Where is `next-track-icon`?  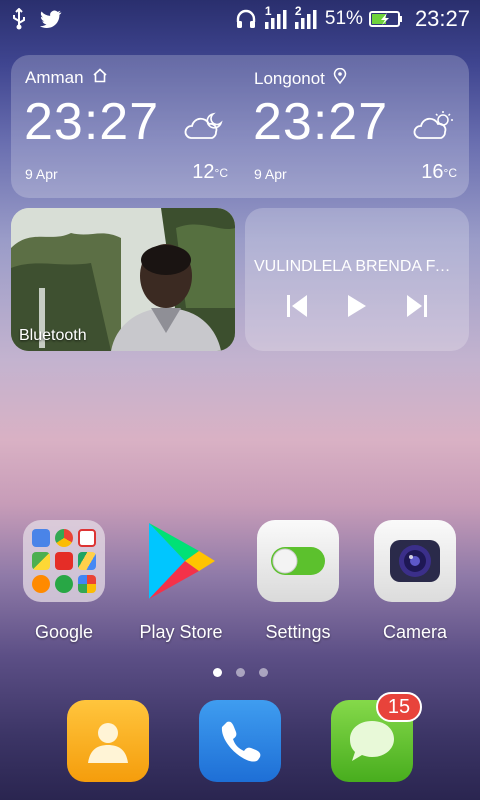
next-track-icon is located at coordinates (417, 306).